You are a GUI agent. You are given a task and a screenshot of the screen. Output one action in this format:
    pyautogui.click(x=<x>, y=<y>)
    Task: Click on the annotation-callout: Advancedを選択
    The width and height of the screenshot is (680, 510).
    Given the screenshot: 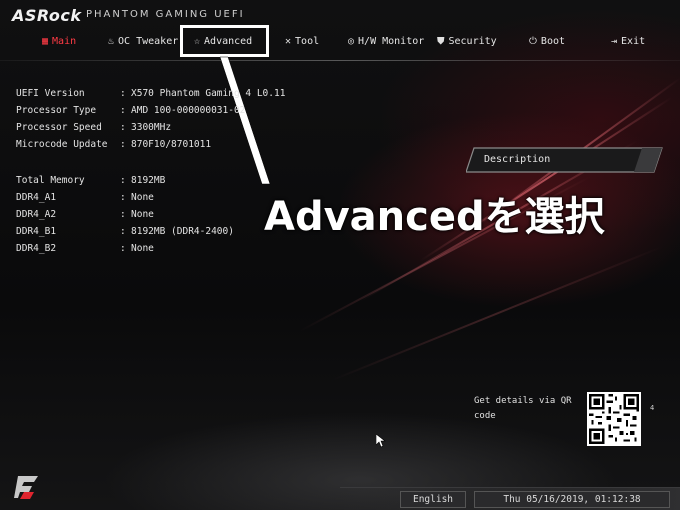 What is the action you would take?
    pyautogui.click(x=434, y=217)
    